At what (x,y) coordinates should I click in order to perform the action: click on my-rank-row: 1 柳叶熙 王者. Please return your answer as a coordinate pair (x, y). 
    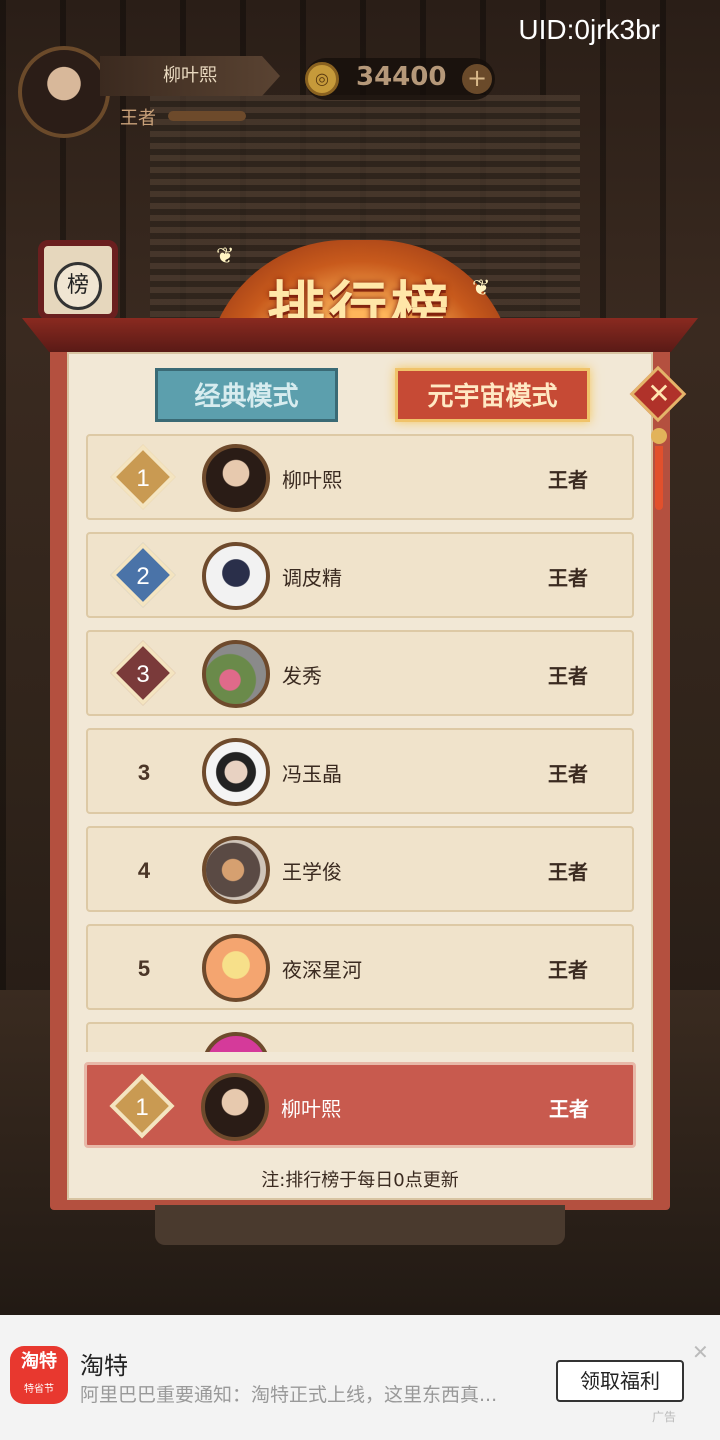
    Looking at the image, I should click on (360, 1105).